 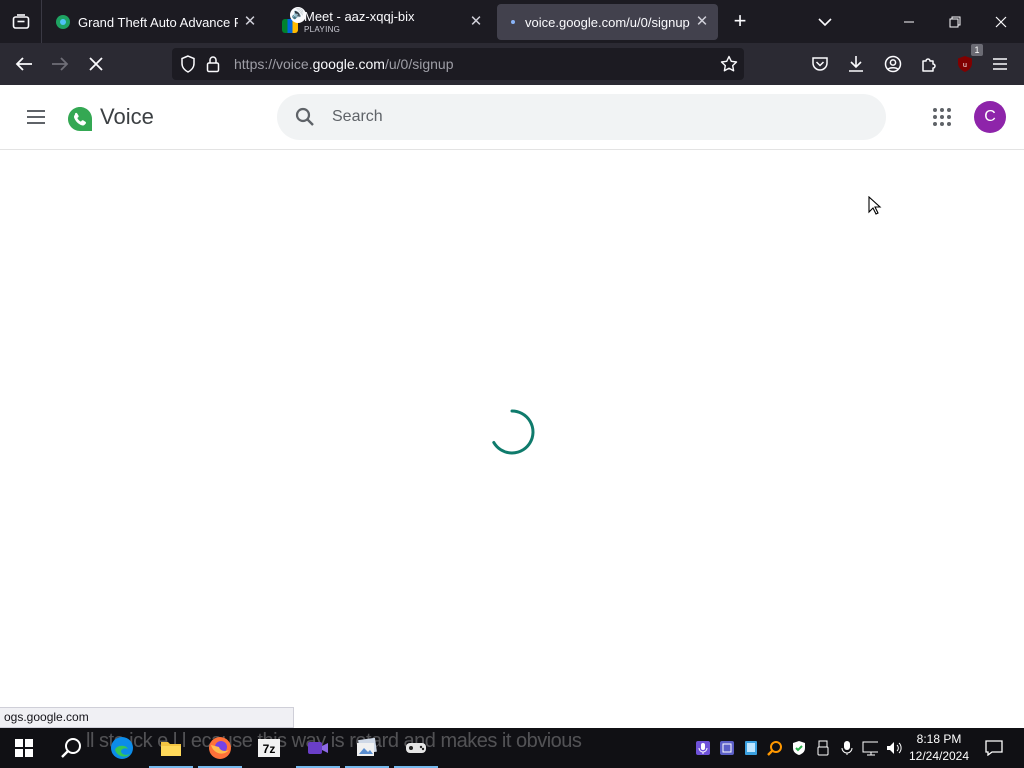 I want to click on taskbar-edge, so click(x=122, y=748).